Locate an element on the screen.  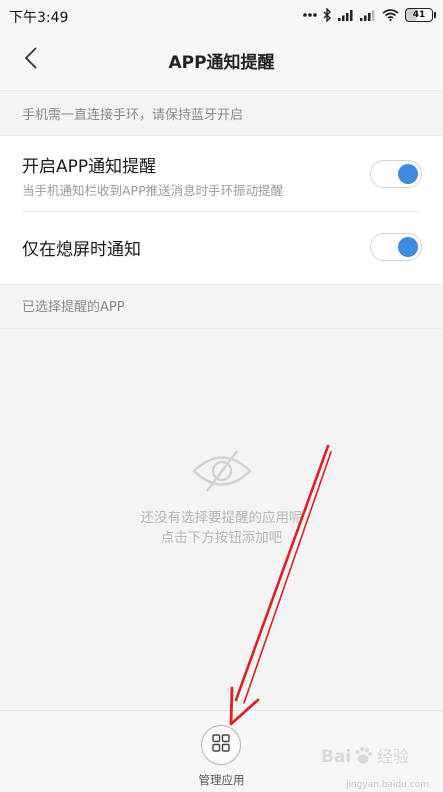
setting-title: 仅在熄屏时通知 is located at coordinates (81, 250).